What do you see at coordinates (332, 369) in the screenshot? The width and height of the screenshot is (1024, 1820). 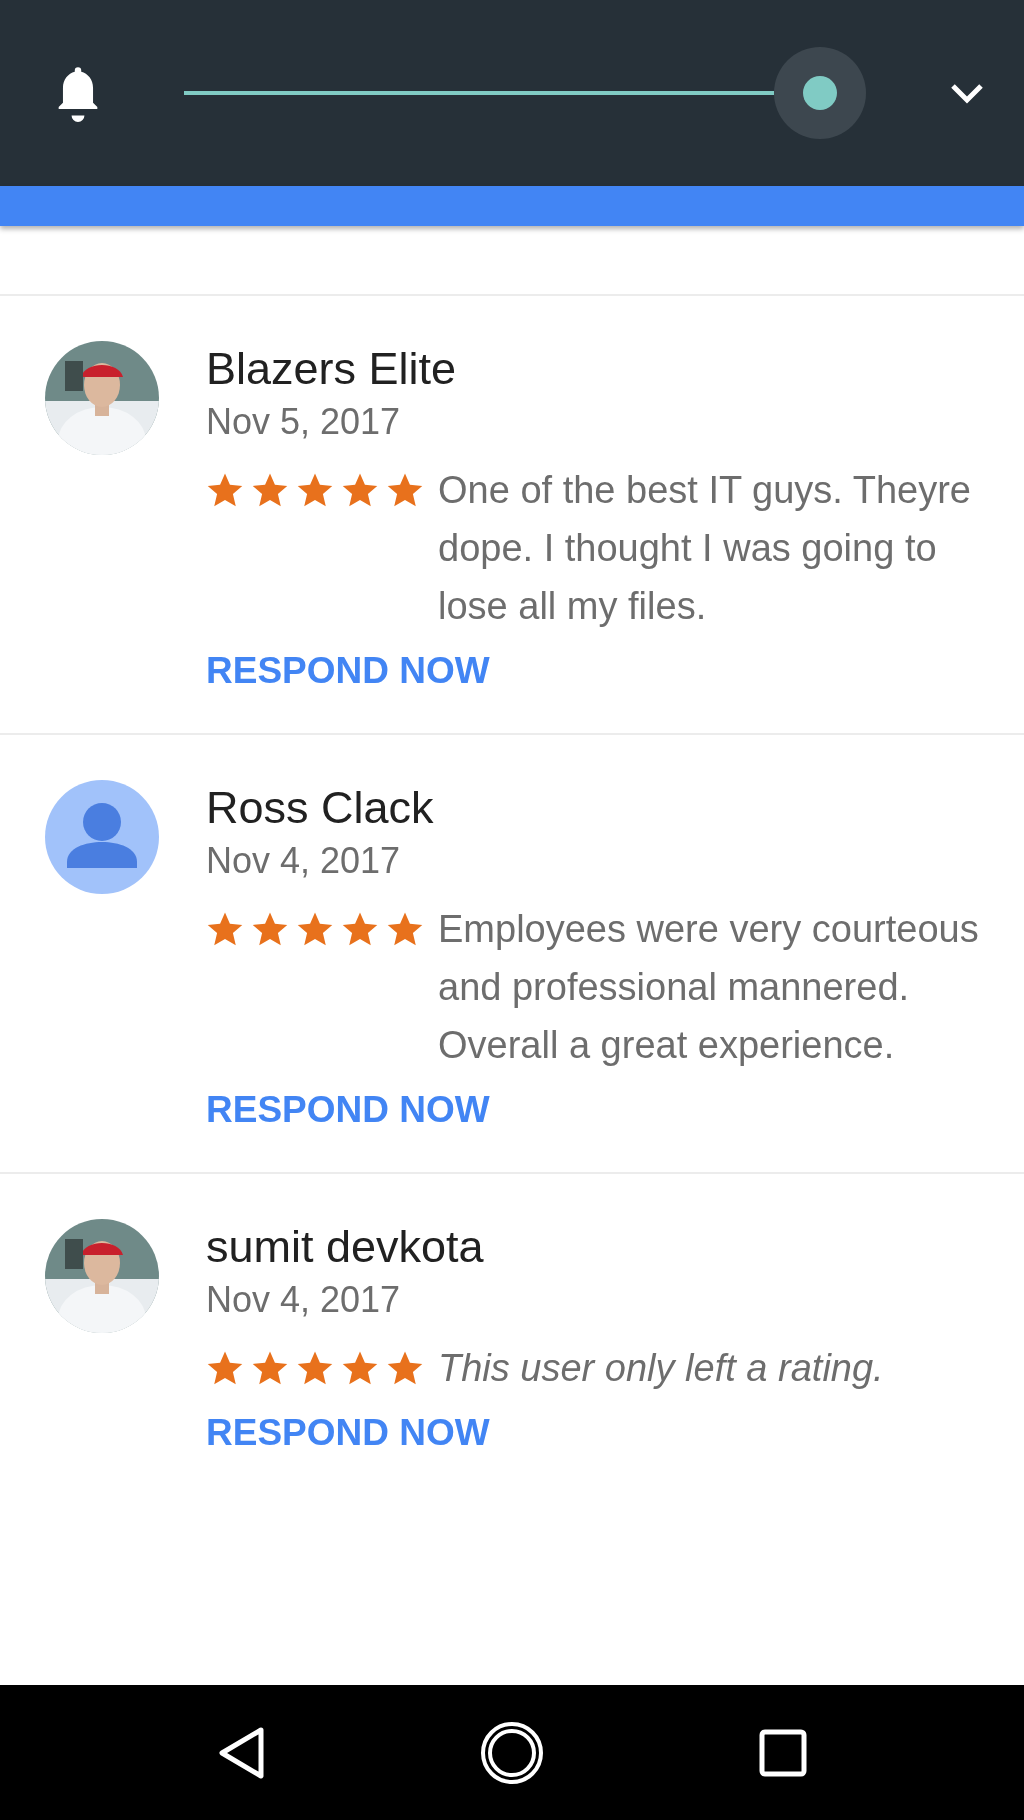 I see `reviewer-name: Blazers Elite` at bounding box center [332, 369].